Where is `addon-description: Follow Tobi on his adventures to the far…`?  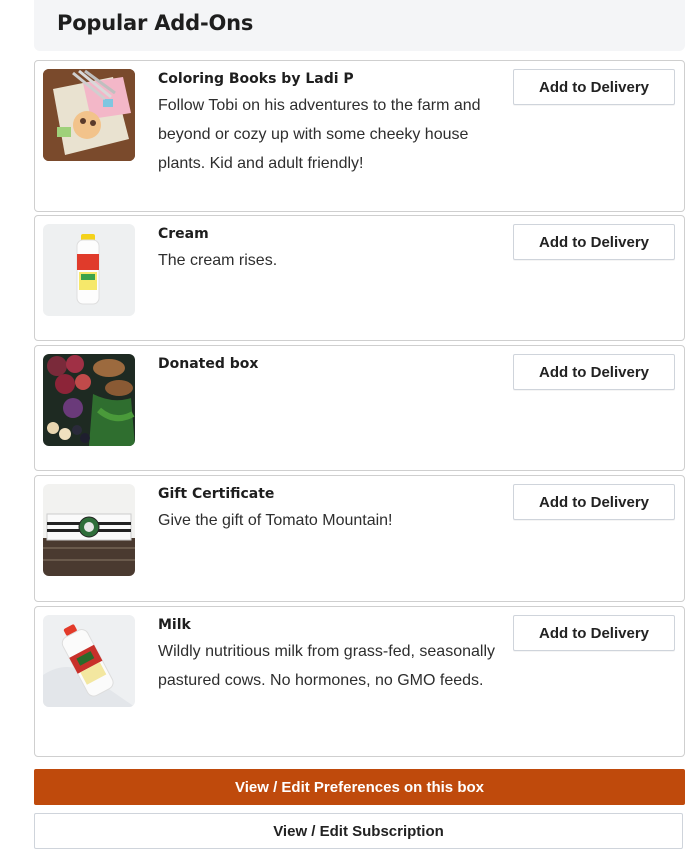
addon-description: Follow Tobi on his adventures to the far… is located at coordinates (319, 134).